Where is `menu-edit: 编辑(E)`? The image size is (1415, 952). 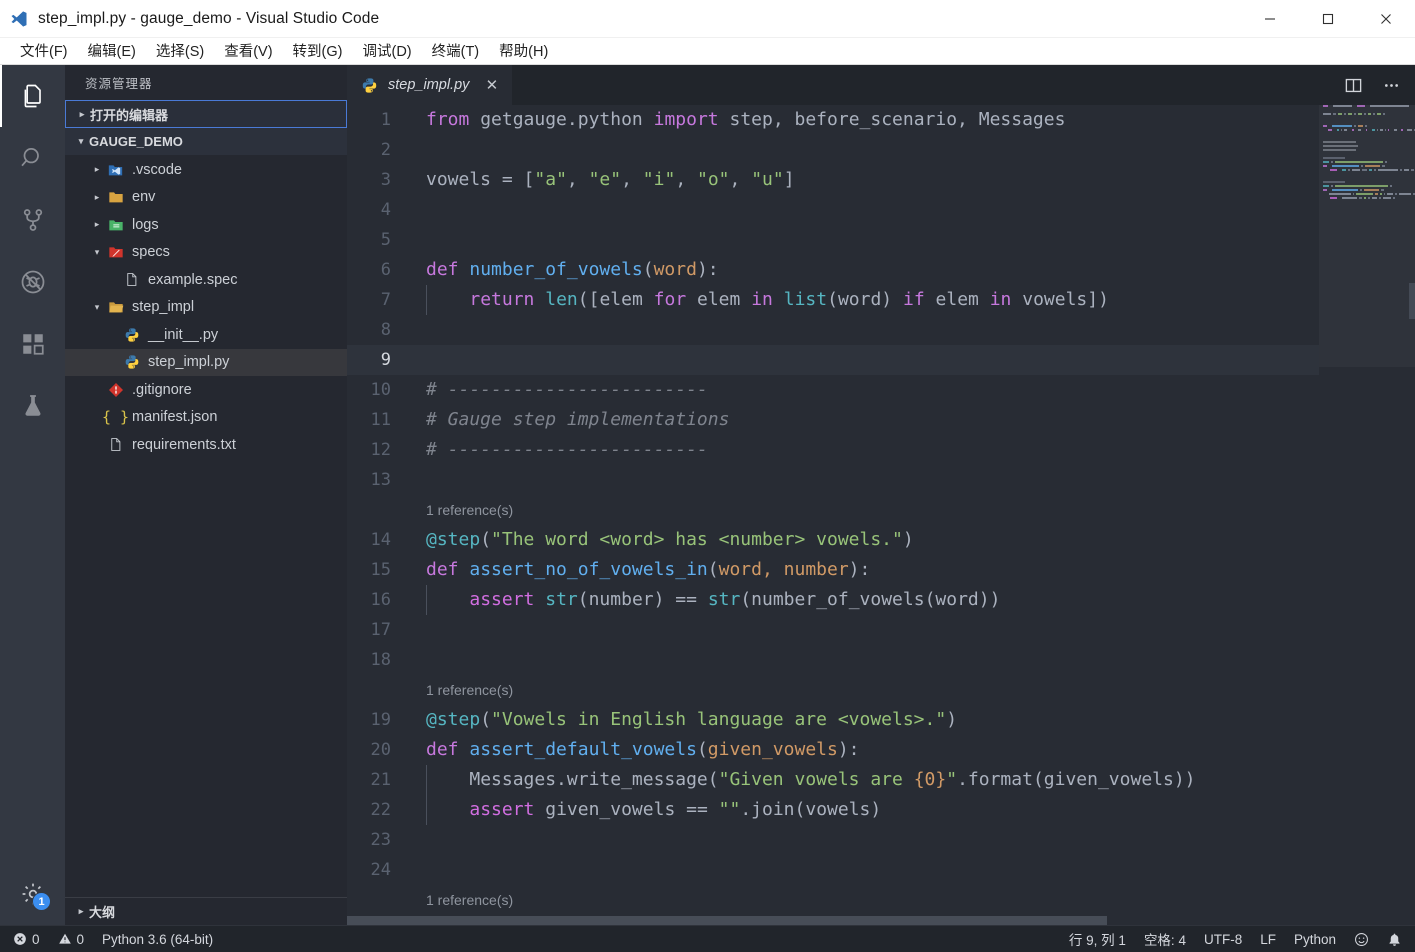 menu-edit: 编辑(E) is located at coordinates (112, 51).